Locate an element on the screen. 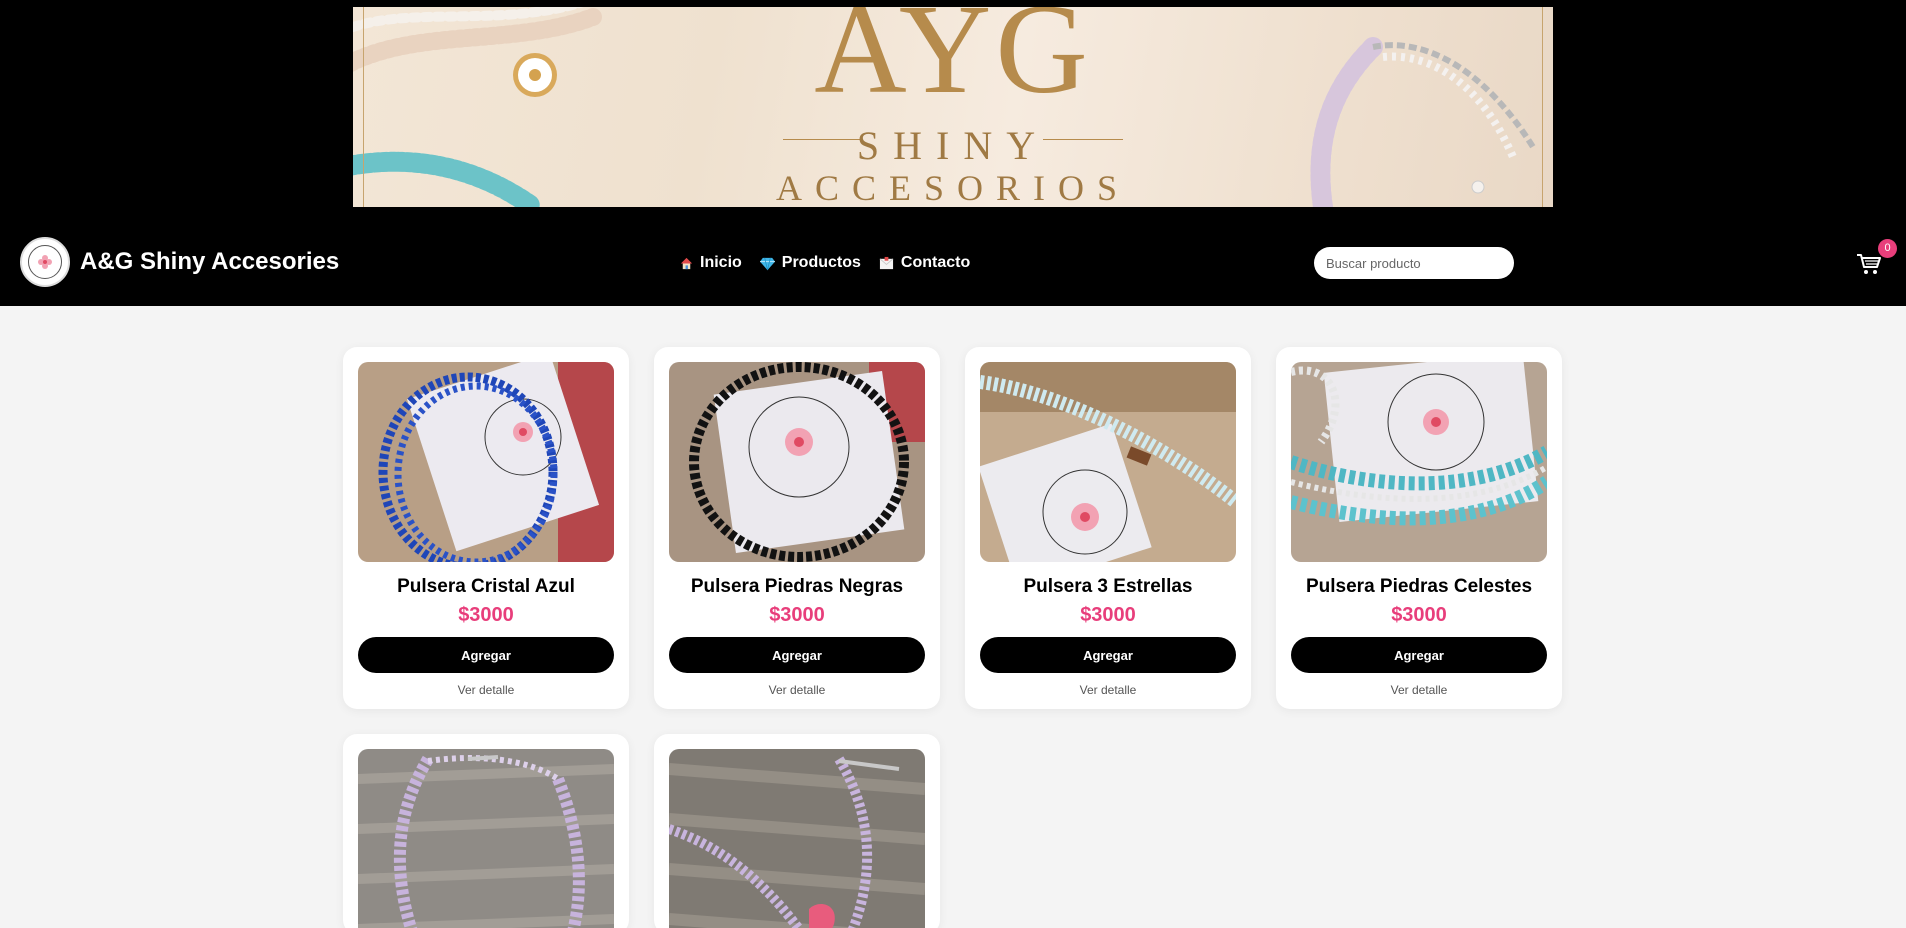  product-name: Pulsera 3 Estrellas is located at coordinates (1108, 586).